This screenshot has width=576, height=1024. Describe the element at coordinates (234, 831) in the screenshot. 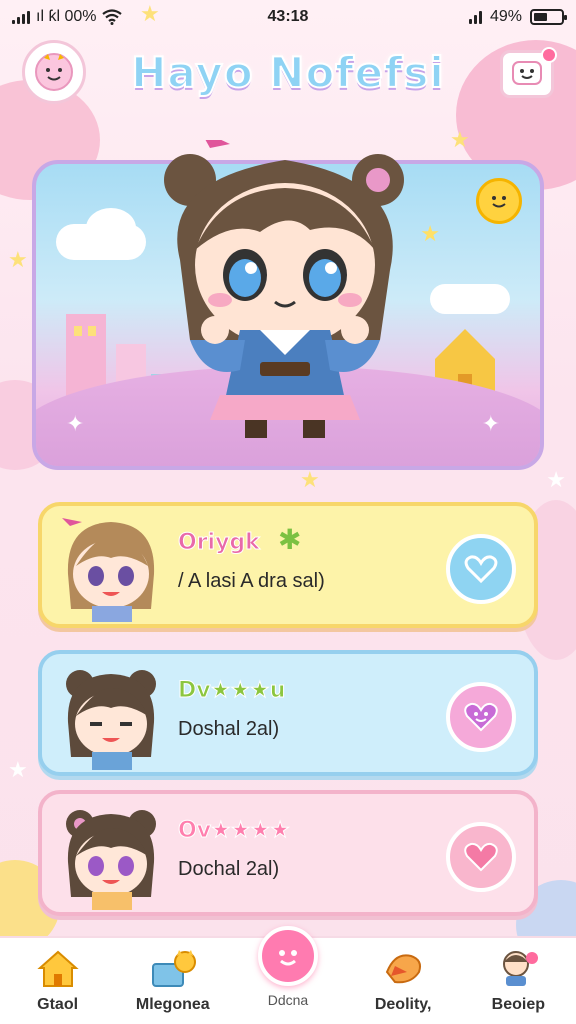

I see `card-name: Ov★★★★` at that location.